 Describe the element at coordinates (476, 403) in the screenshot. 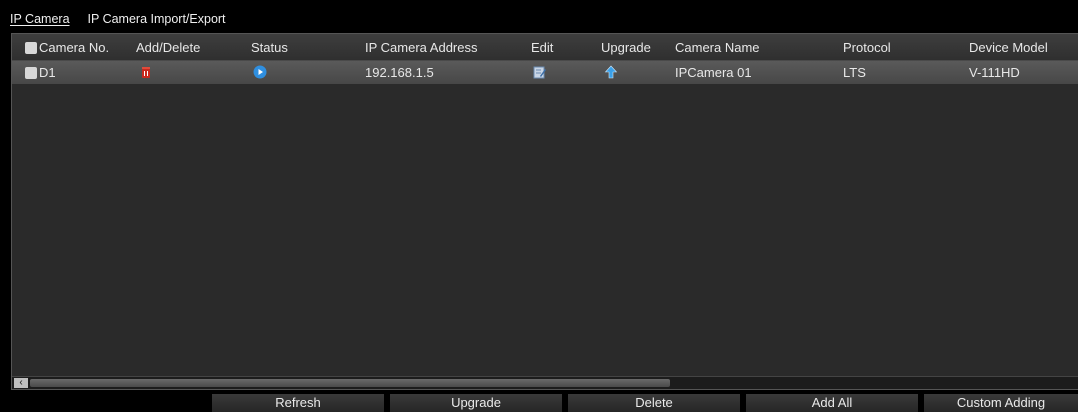

I see `upgrade-button: Upgrade` at that location.